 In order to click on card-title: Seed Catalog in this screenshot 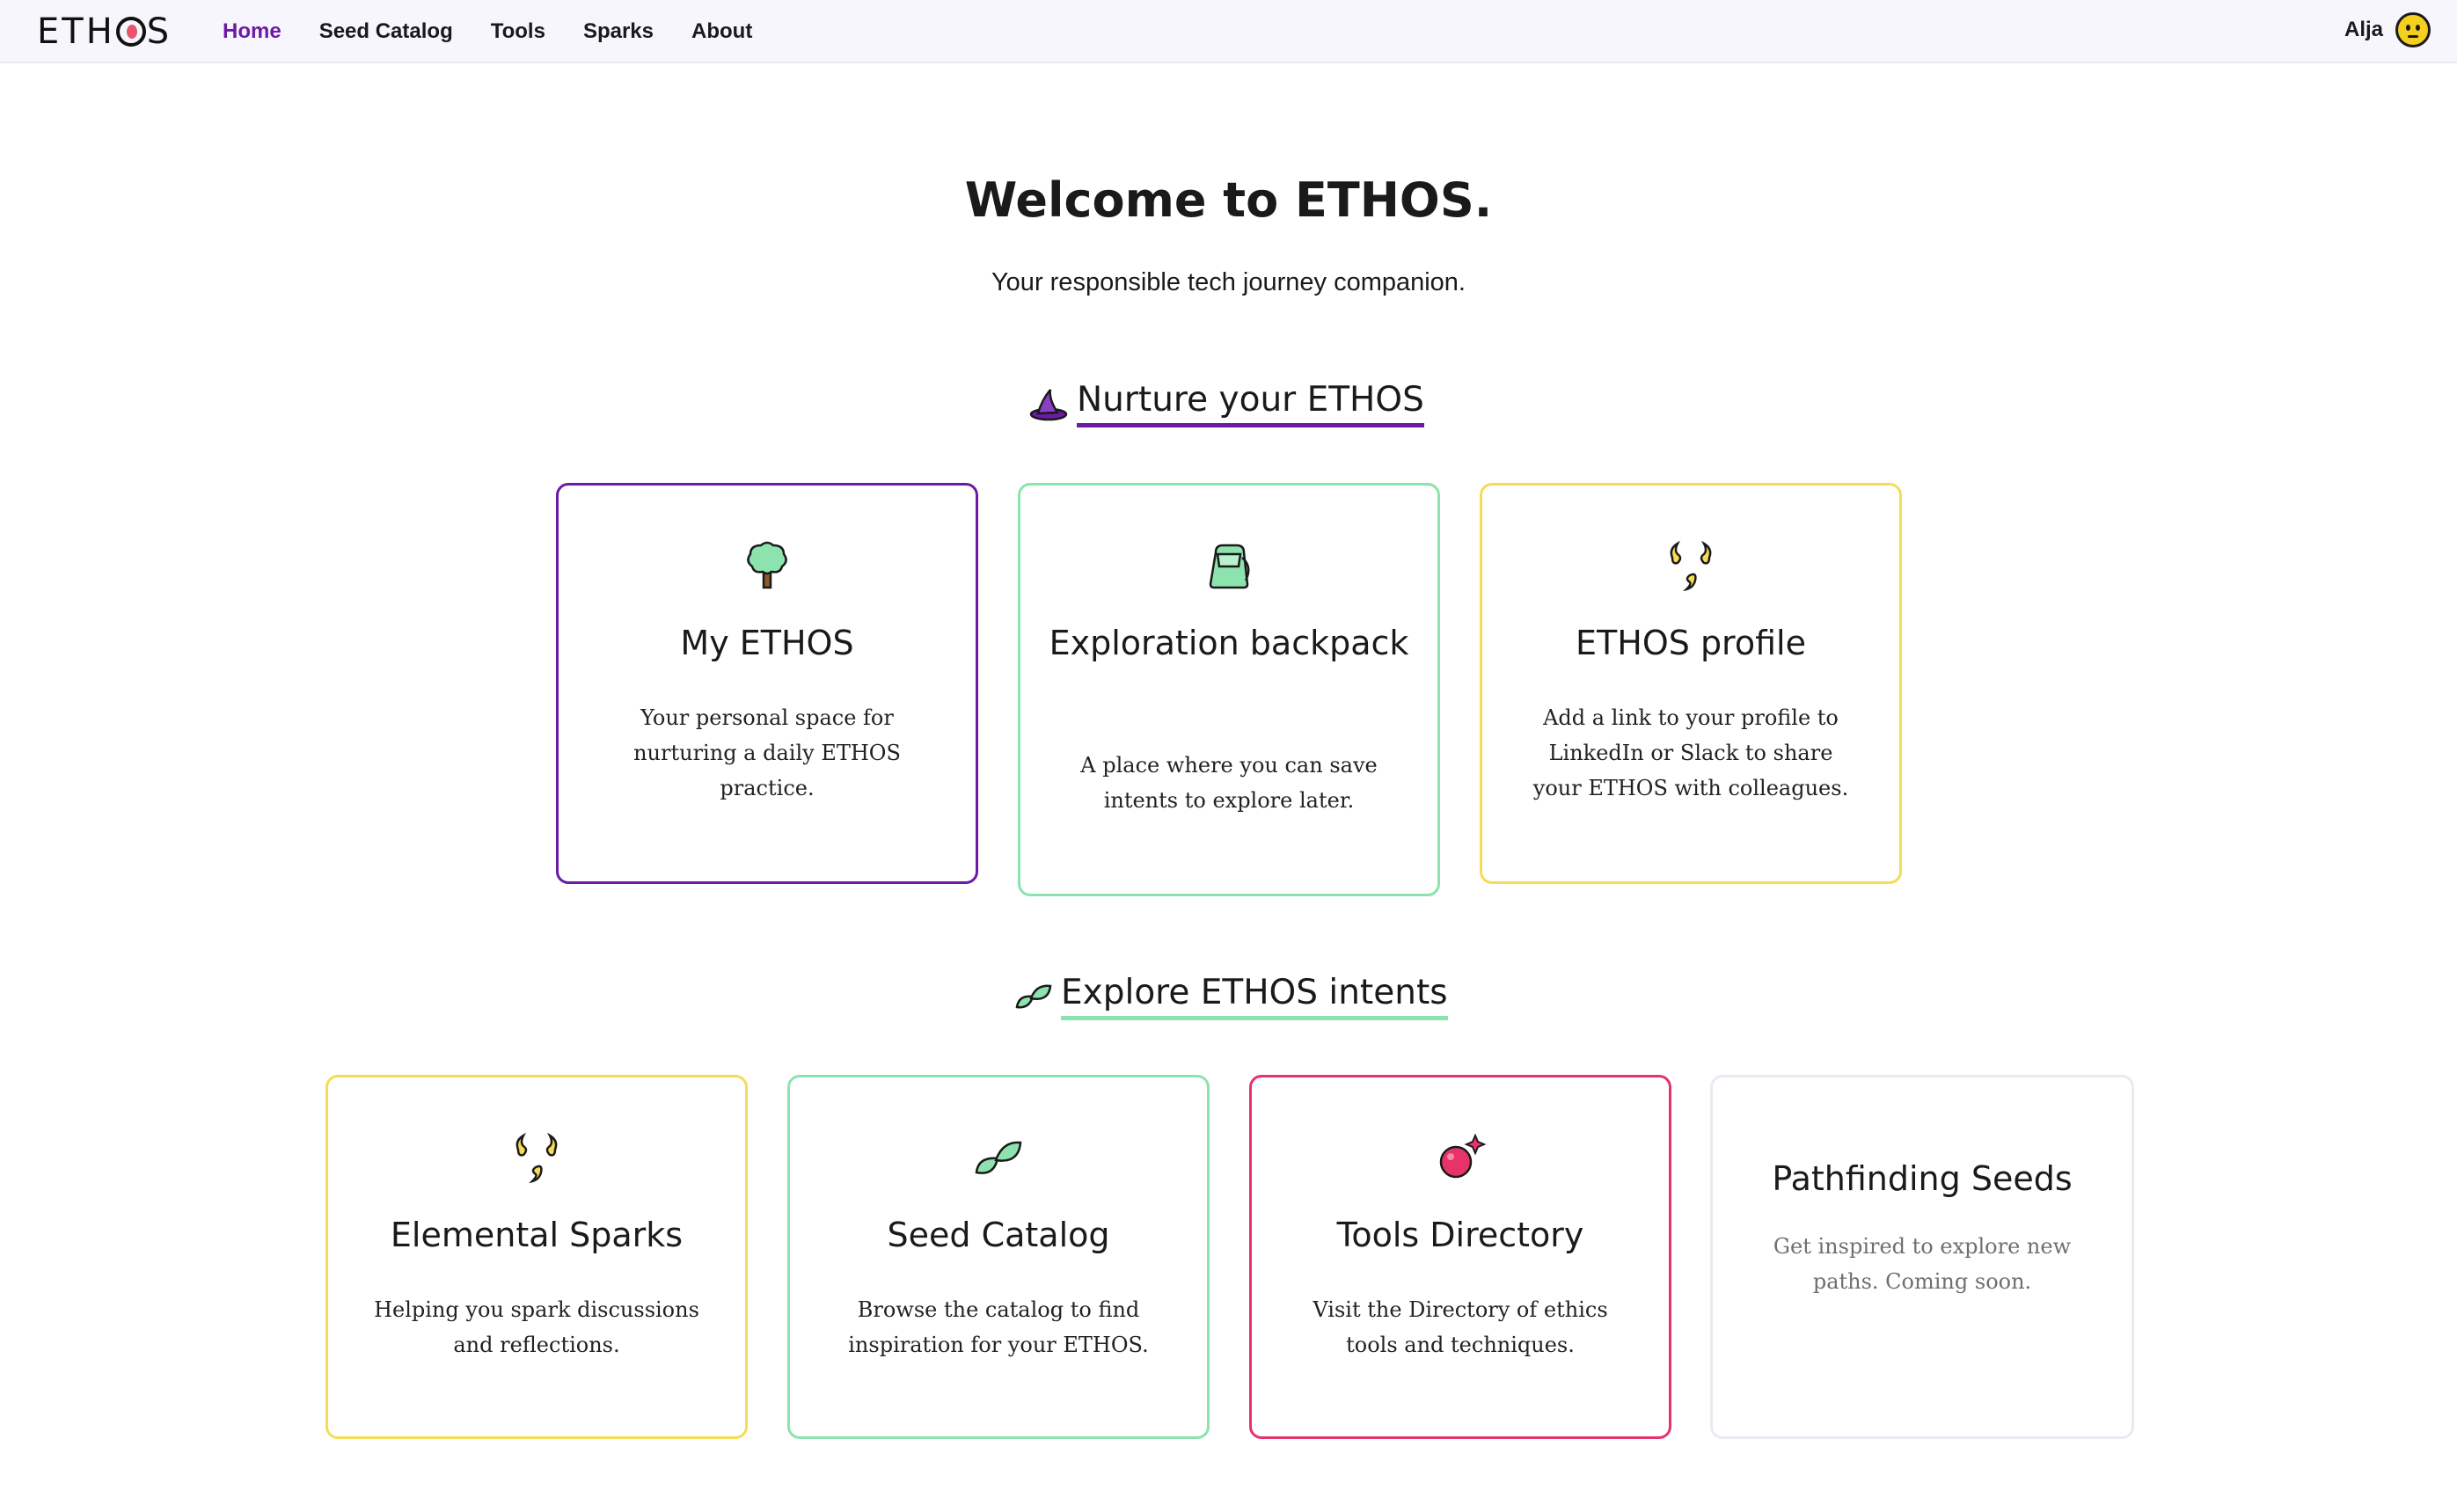, I will do `click(998, 1235)`.